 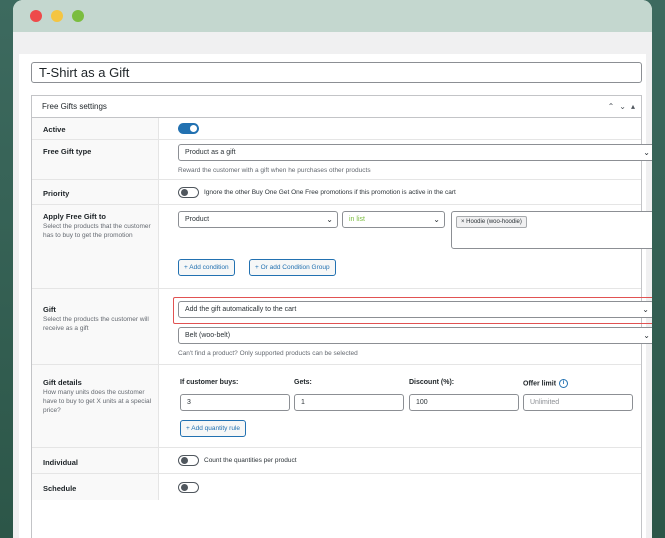 I want to click on header-offer-limit: Offer limit i, so click(x=546, y=383).